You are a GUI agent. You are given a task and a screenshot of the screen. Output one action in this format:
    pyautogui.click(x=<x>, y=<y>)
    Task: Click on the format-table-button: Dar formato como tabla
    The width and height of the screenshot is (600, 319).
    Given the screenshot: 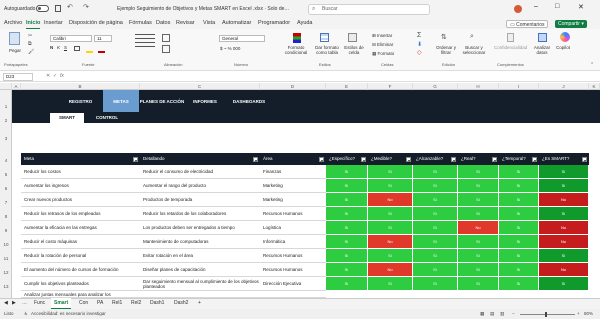 What is the action you would take?
    pyautogui.click(x=327, y=50)
    